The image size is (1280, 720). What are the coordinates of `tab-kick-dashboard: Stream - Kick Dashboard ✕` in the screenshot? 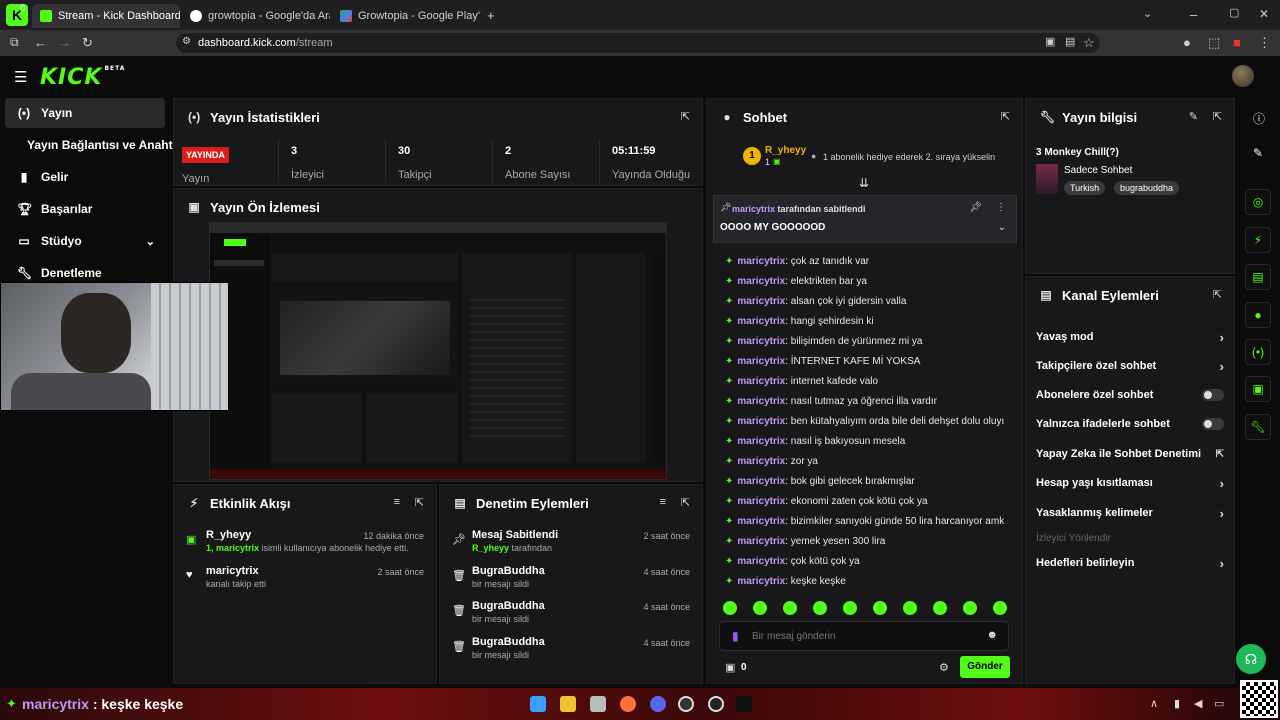 It's located at (106, 16).